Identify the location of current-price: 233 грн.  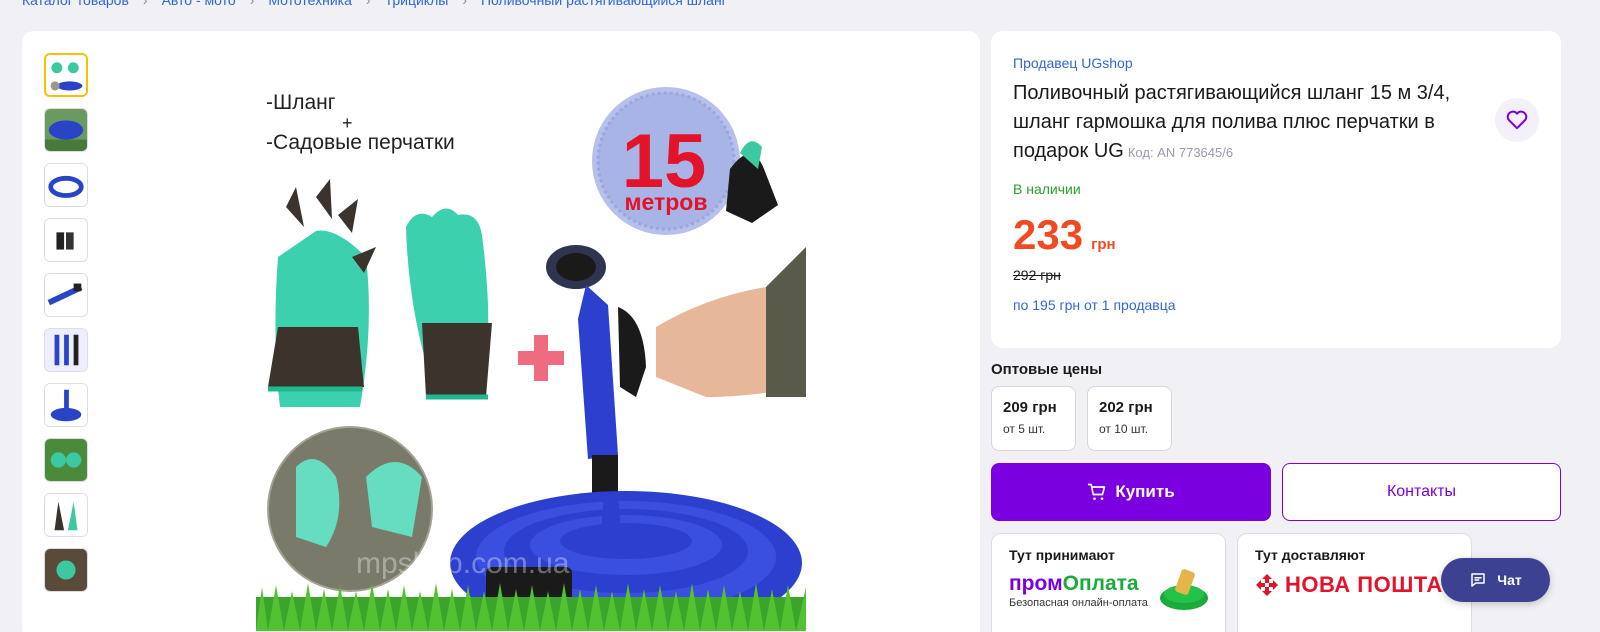
(1064, 235).